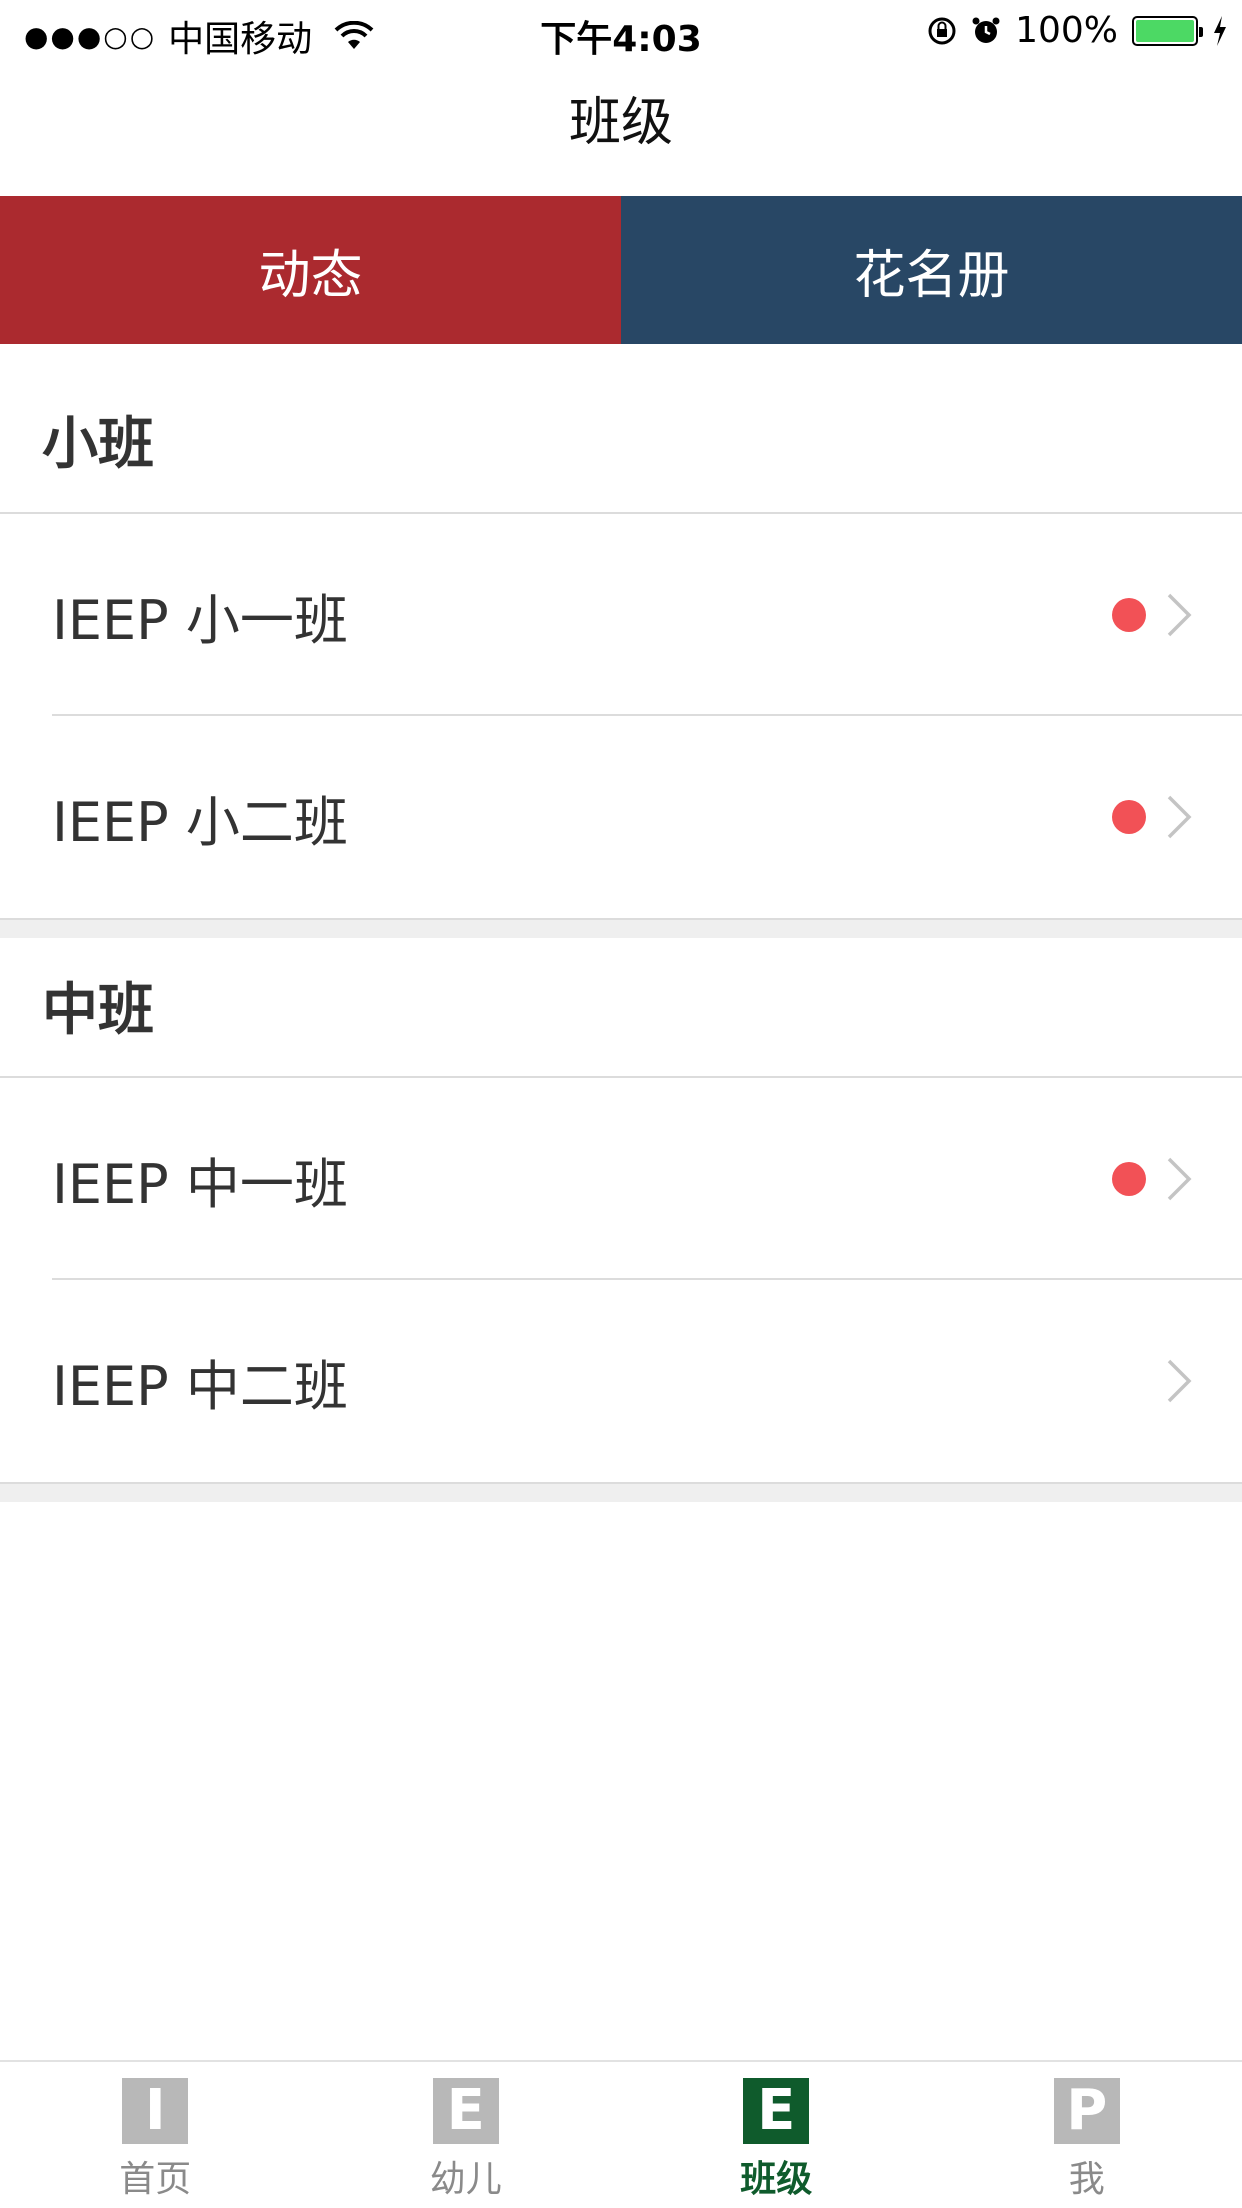 The width and height of the screenshot is (1242, 2208). What do you see at coordinates (621, 1008) in the screenshot?
I see `section-header: 中班` at bounding box center [621, 1008].